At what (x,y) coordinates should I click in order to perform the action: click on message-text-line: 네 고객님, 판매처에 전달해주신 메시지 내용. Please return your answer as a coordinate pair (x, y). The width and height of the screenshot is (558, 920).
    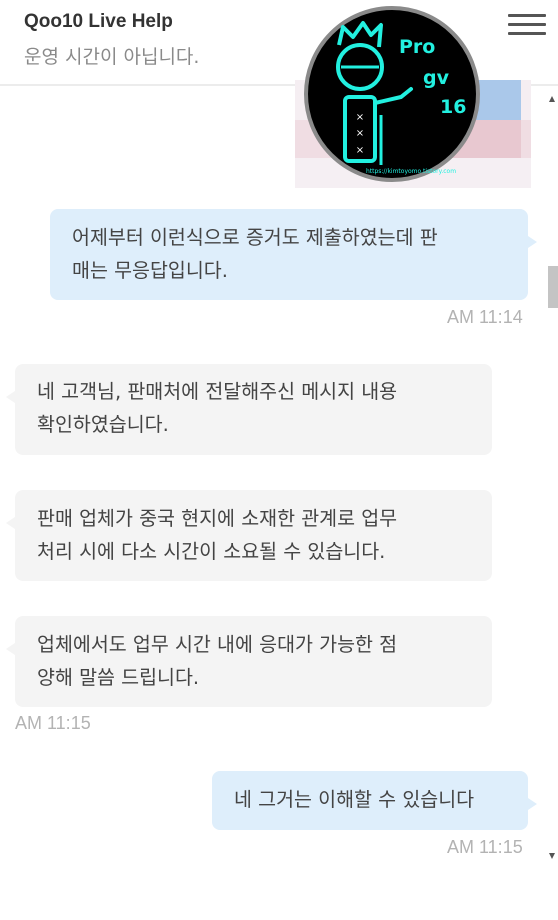
    Looking at the image, I should click on (217, 391).